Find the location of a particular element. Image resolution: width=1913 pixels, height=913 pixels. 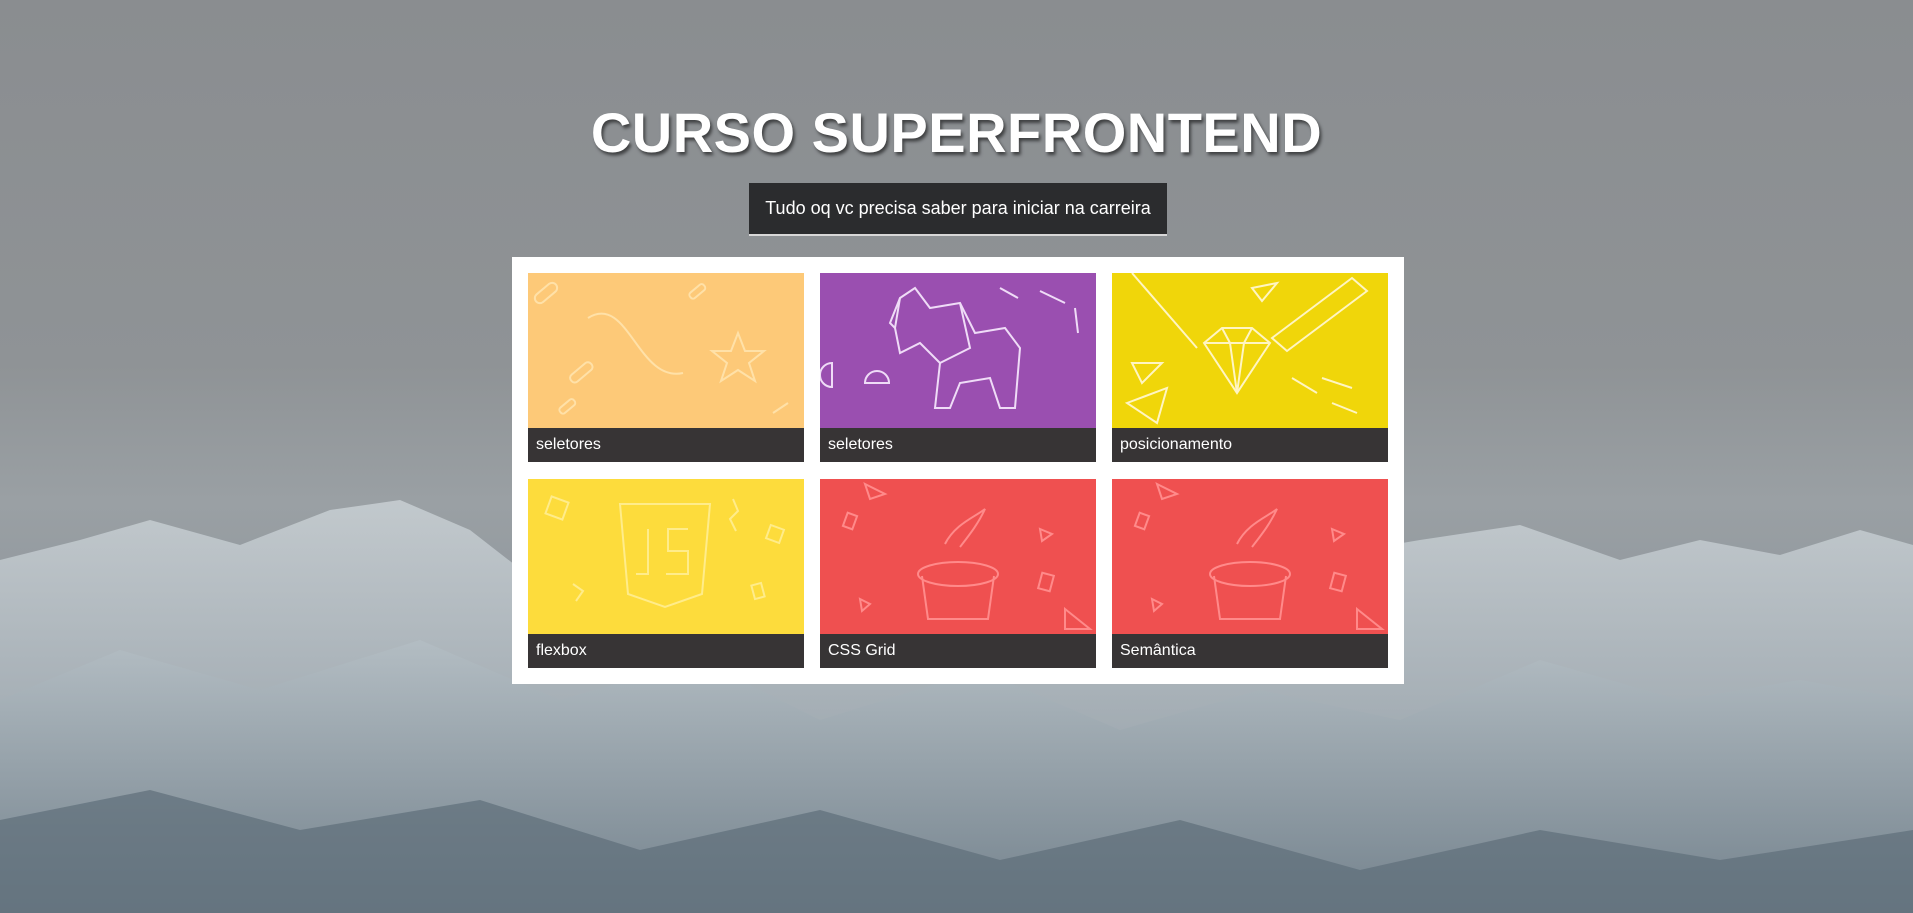

course-card-css-grid: CSS Grid is located at coordinates (958, 573).